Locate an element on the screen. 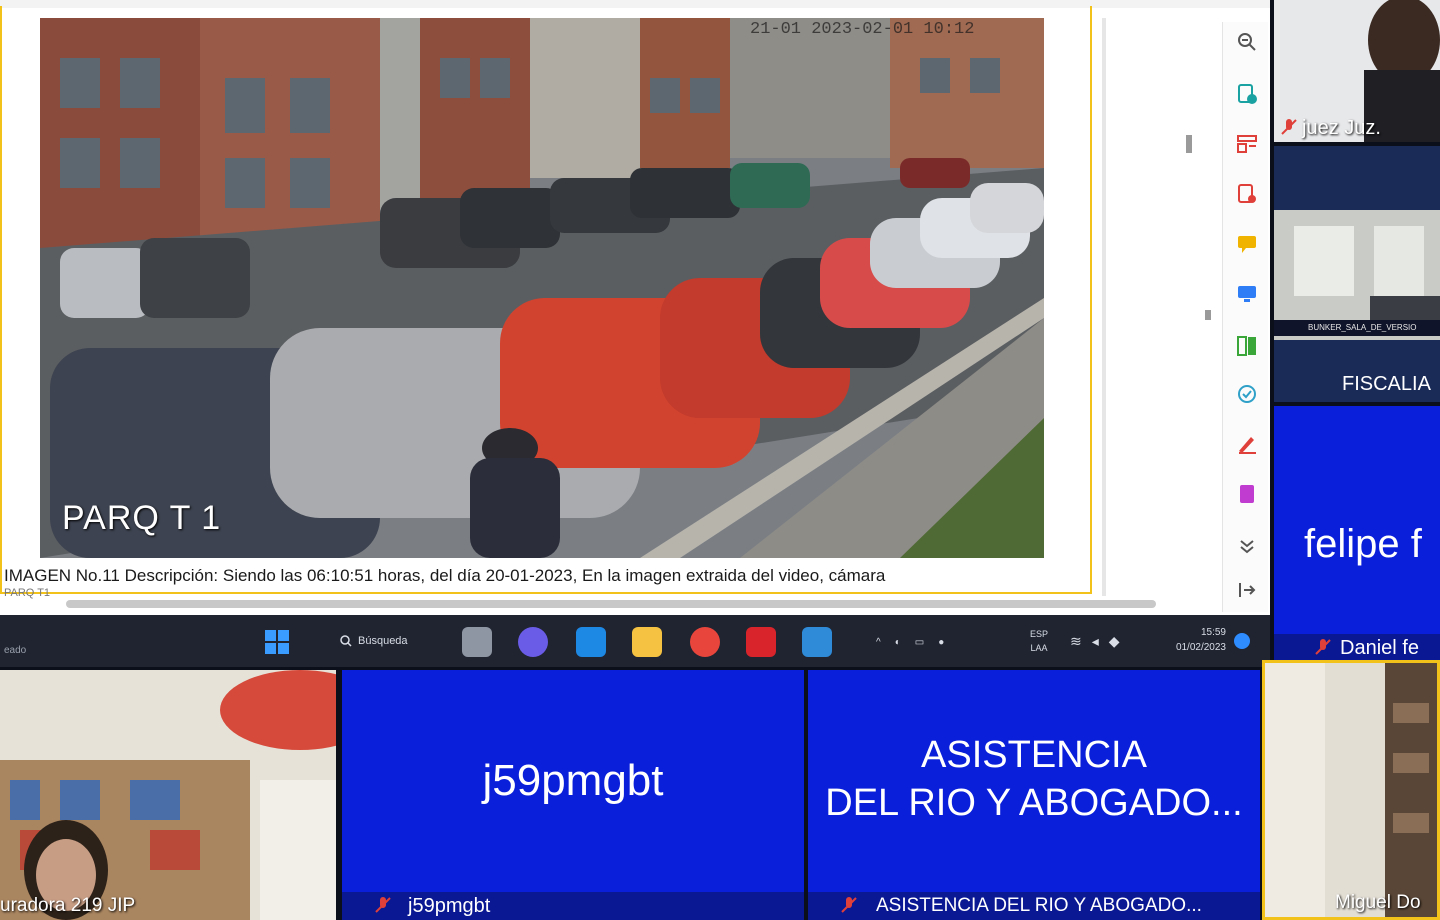 The width and height of the screenshot is (1440, 920). participant-tile-j59pmgbt: j59pmgbt j59pmgbt is located at coordinates (573, 795).